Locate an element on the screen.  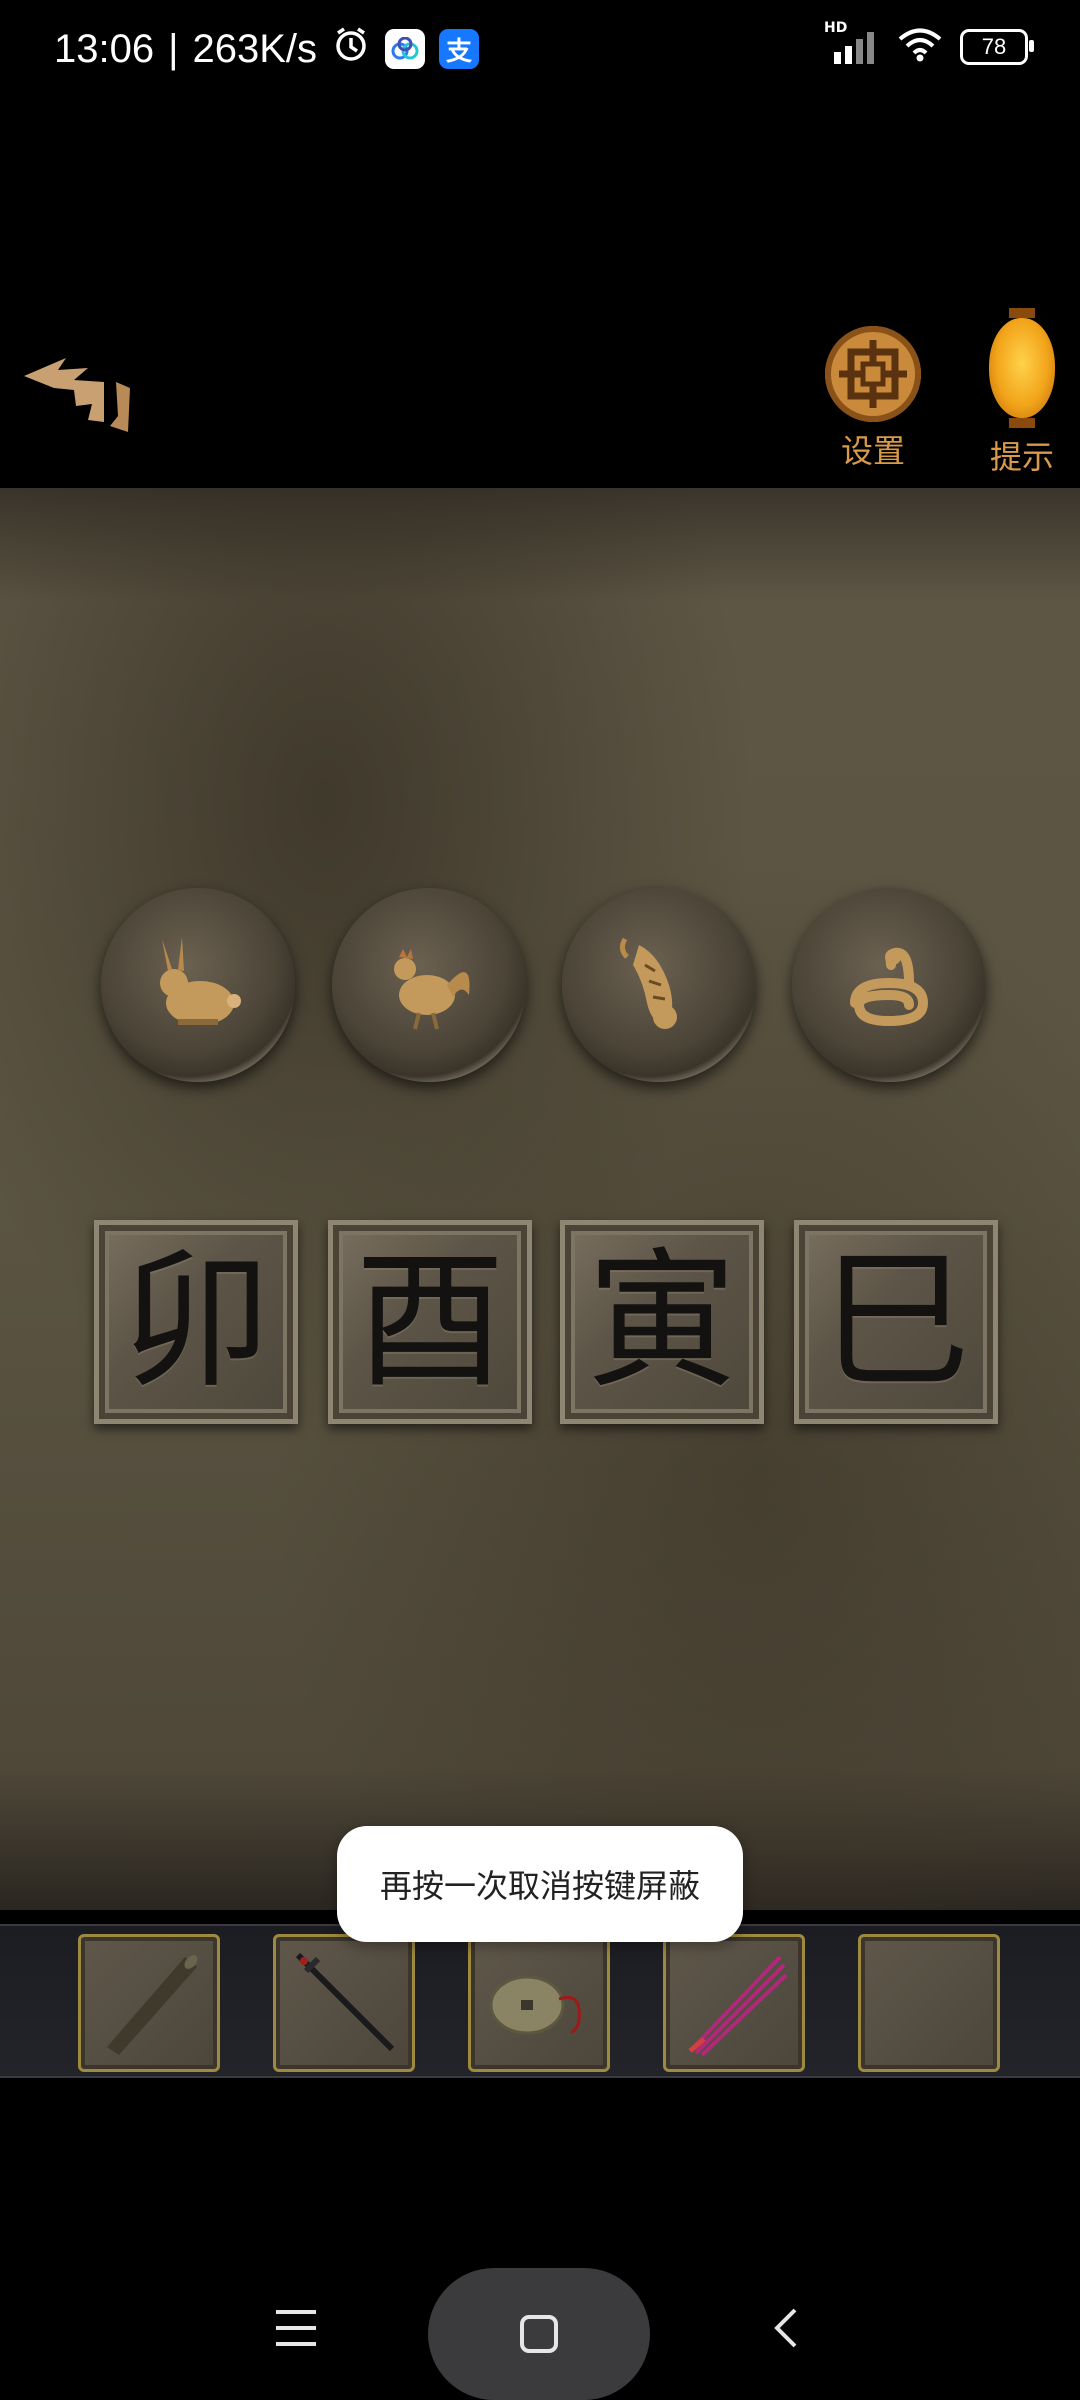
tiger-medallion is located at coordinates (659, 985).